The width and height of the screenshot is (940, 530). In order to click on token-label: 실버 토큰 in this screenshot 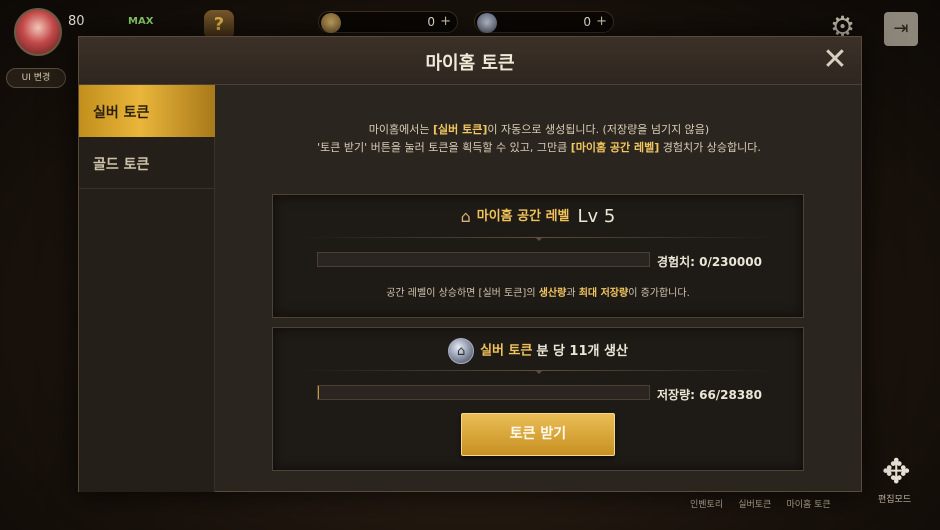, I will do `click(506, 351)`.